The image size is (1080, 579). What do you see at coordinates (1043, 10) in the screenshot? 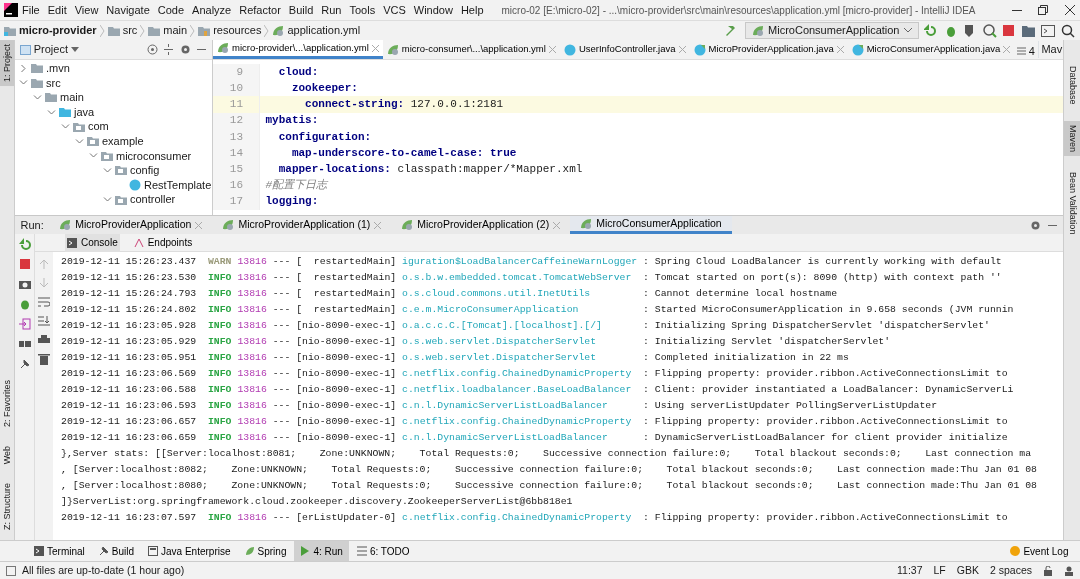
I see `restore-icon` at bounding box center [1043, 10].